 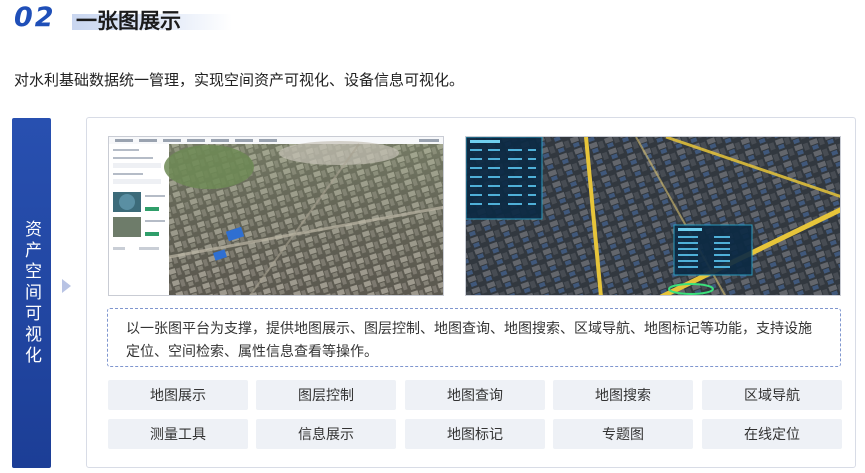 What do you see at coordinates (326, 395) in the screenshot?
I see `feature-tag: 图层控制` at bounding box center [326, 395].